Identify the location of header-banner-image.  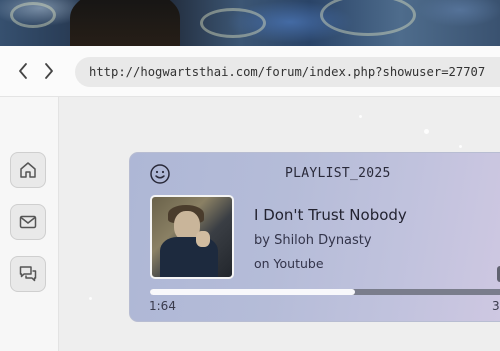
(250, 23).